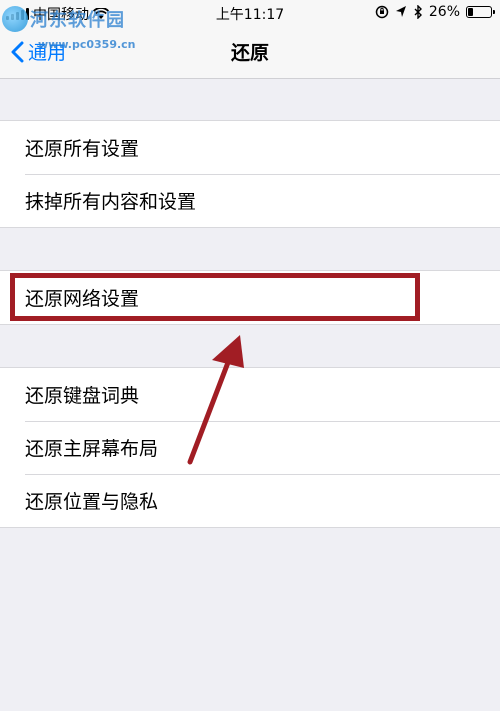 This screenshot has width=500, height=711. What do you see at coordinates (480, 12) in the screenshot?
I see `battery-icon` at bounding box center [480, 12].